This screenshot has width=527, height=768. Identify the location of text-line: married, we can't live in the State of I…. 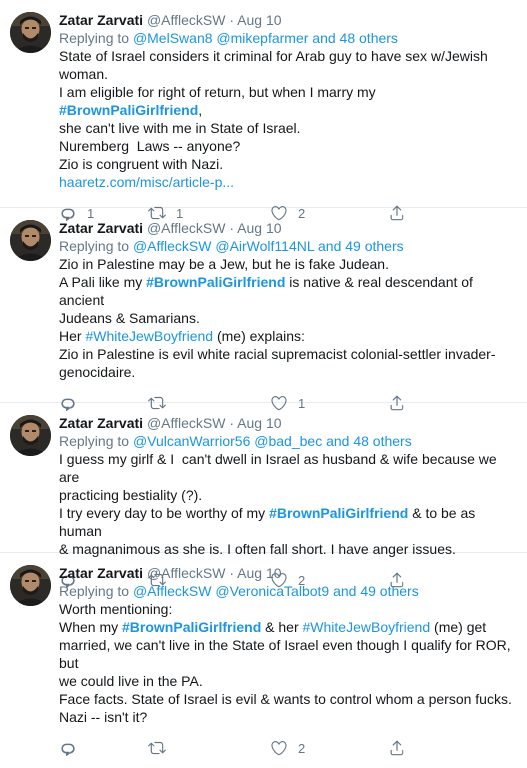
(287, 654).